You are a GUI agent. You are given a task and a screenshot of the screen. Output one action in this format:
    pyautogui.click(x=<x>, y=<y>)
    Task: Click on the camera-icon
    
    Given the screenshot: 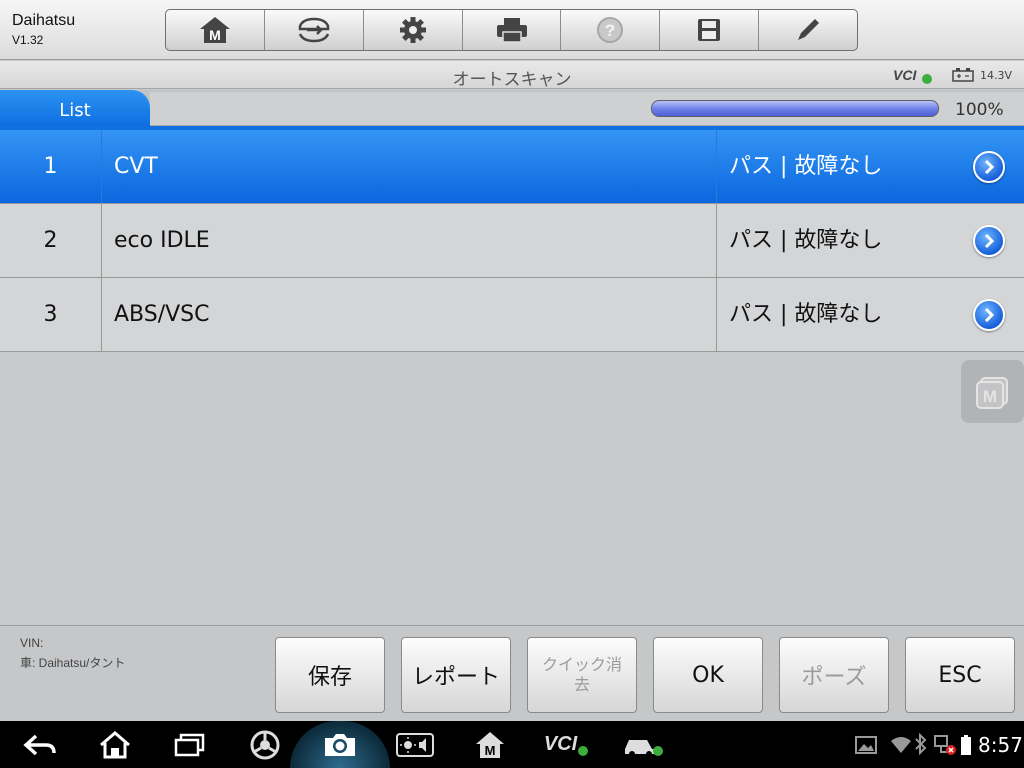 What is the action you would take?
    pyautogui.click(x=340, y=744)
    